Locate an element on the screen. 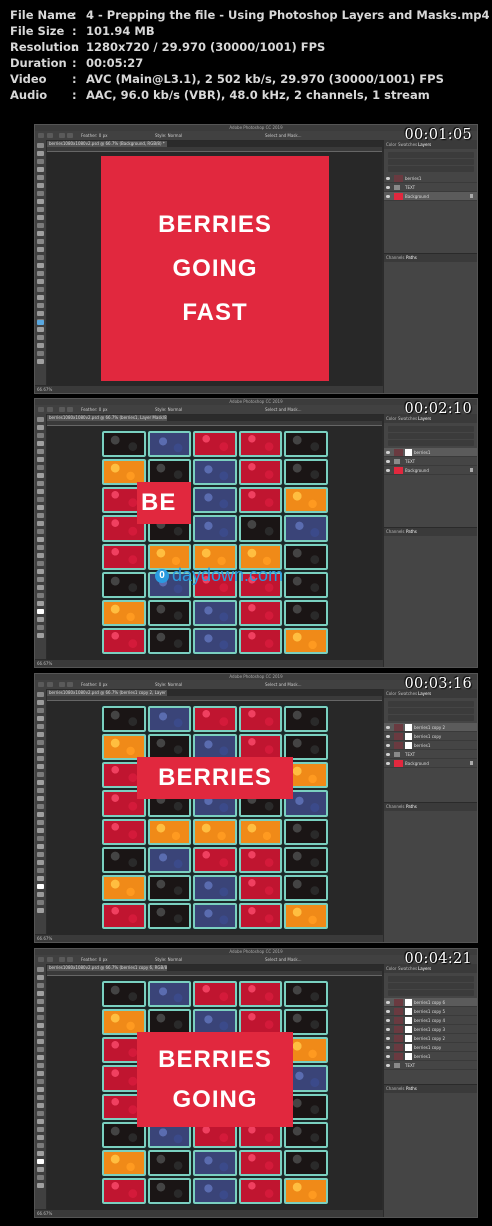 The height and width of the screenshot is (1226, 492). document-canvas: BERRIES GOING is located at coordinates (215, 1092).